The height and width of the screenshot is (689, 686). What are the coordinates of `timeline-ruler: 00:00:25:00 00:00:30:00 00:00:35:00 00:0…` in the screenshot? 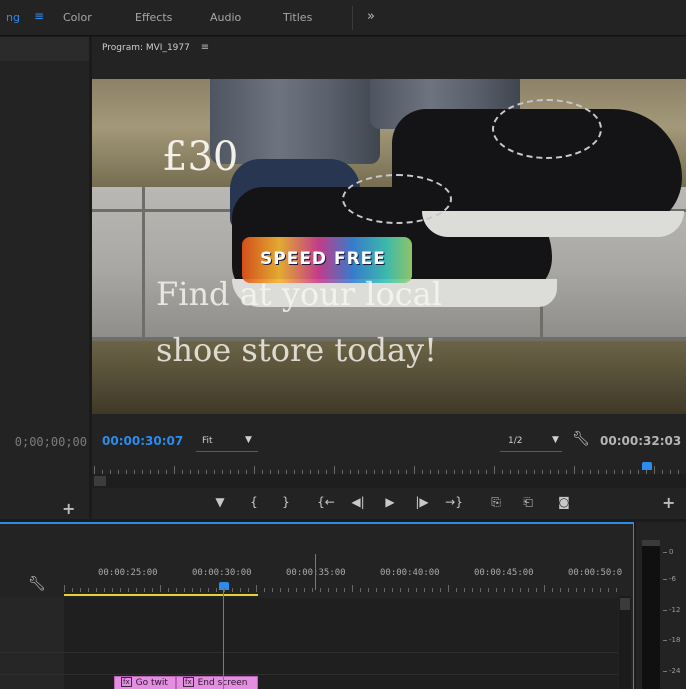 It's located at (343, 579).